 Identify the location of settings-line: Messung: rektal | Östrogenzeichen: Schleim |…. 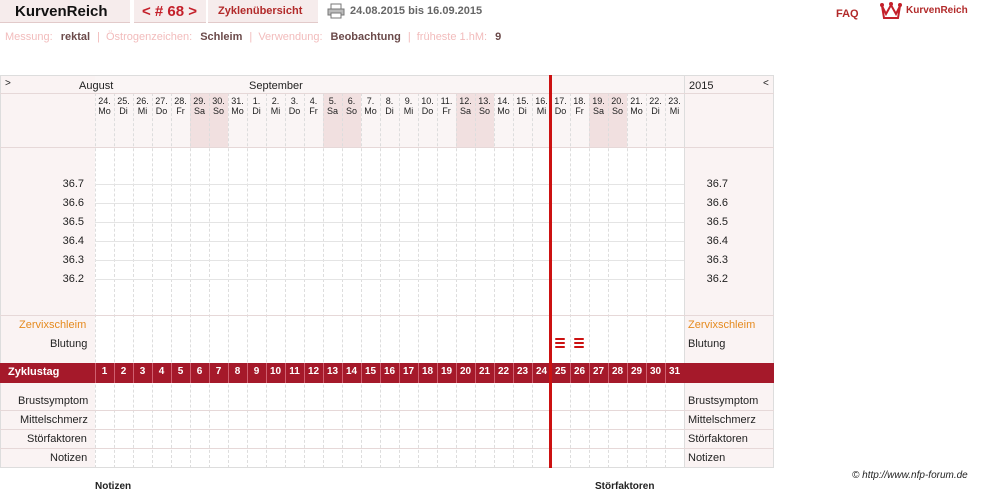
(253, 37).